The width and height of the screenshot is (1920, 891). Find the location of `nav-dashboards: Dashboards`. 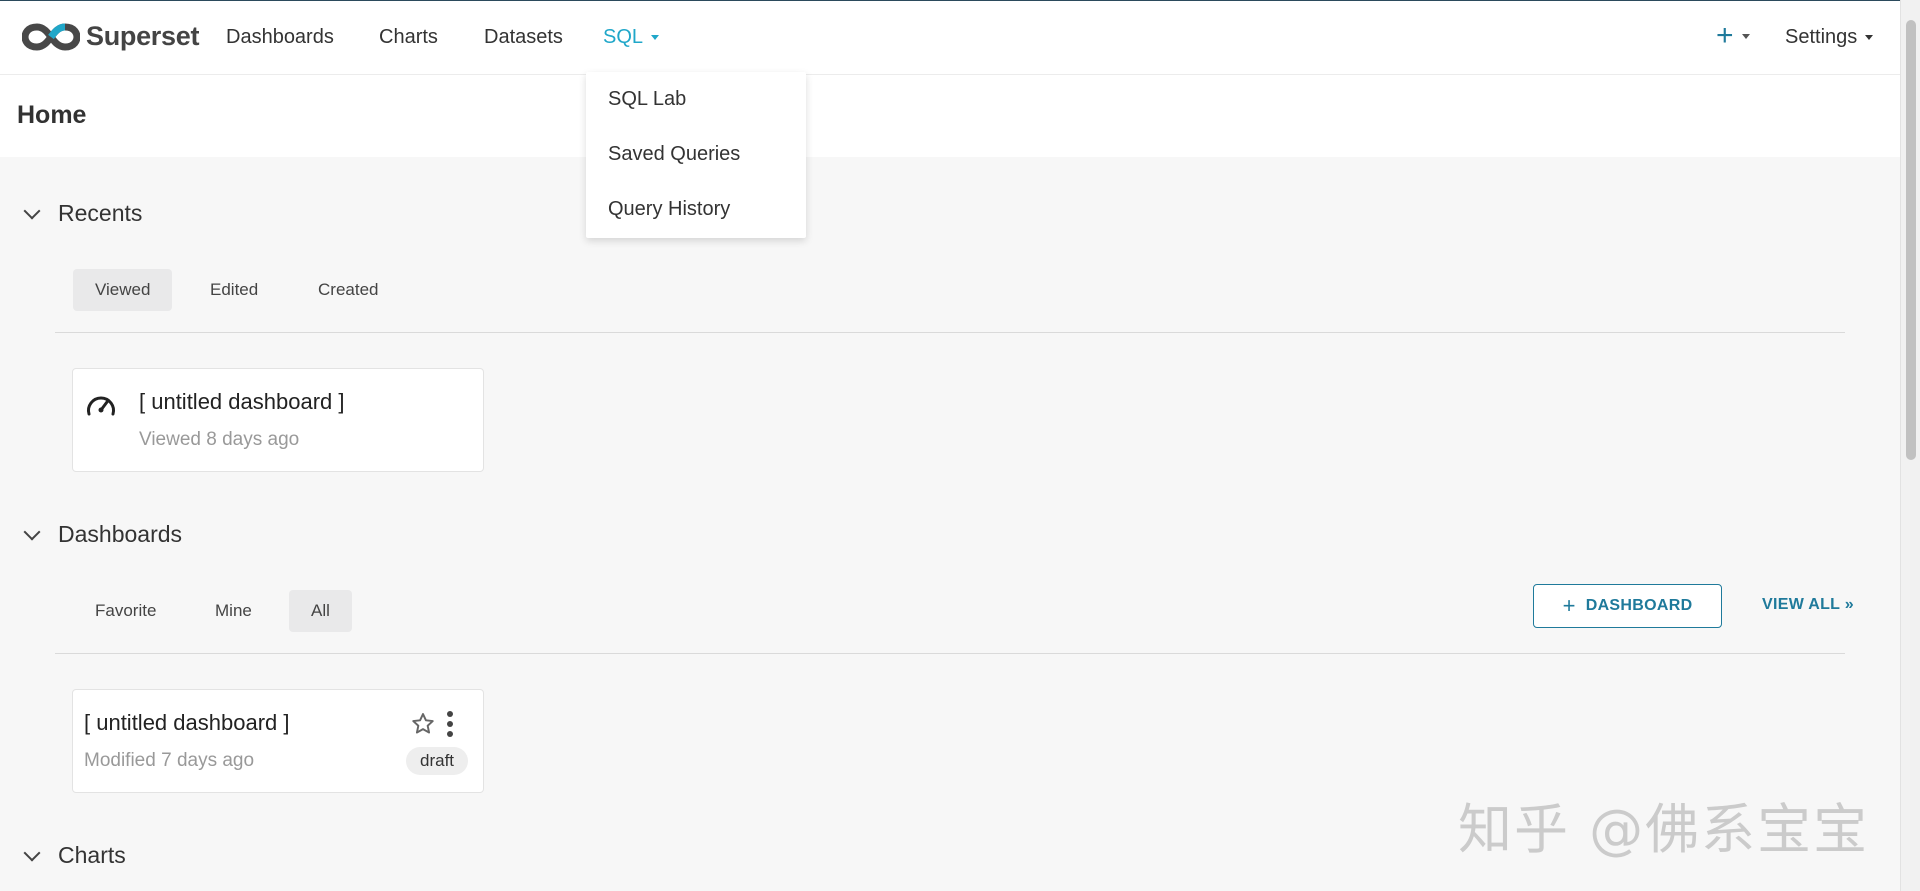

nav-dashboards: Dashboards is located at coordinates (280, 37).